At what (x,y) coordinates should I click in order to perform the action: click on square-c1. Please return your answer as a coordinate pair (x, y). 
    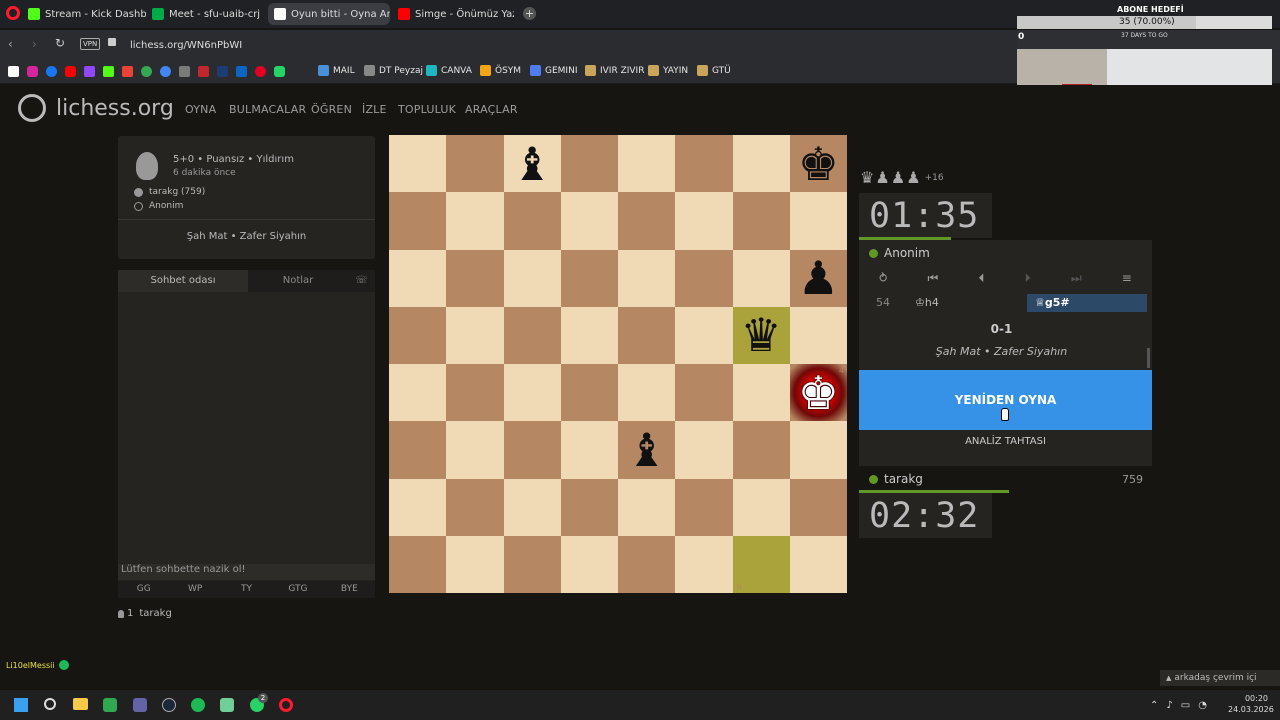
    Looking at the image, I should click on (532, 564).